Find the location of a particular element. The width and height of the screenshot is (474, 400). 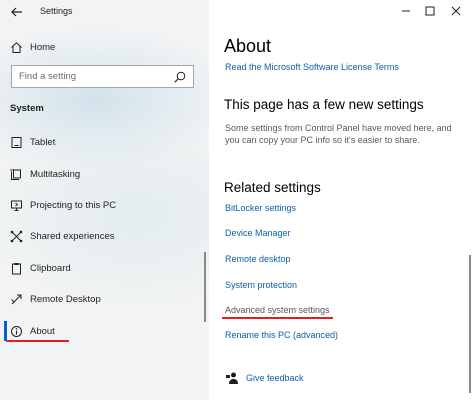

bitlocker-settings-link: BitLocker settings is located at coordinates (260, 208).